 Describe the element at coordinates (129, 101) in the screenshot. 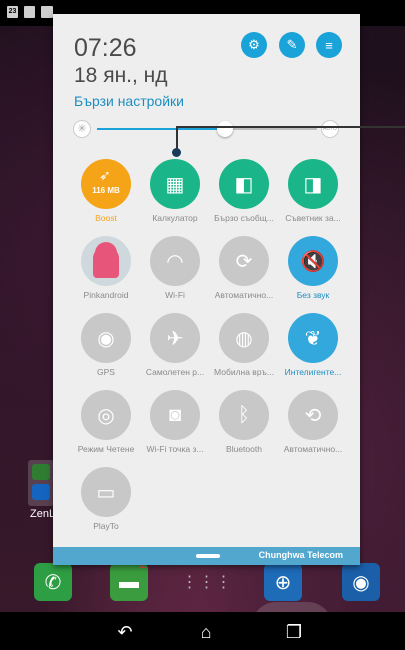

I see `quick-settings-title: Бързи настройки` at that location.